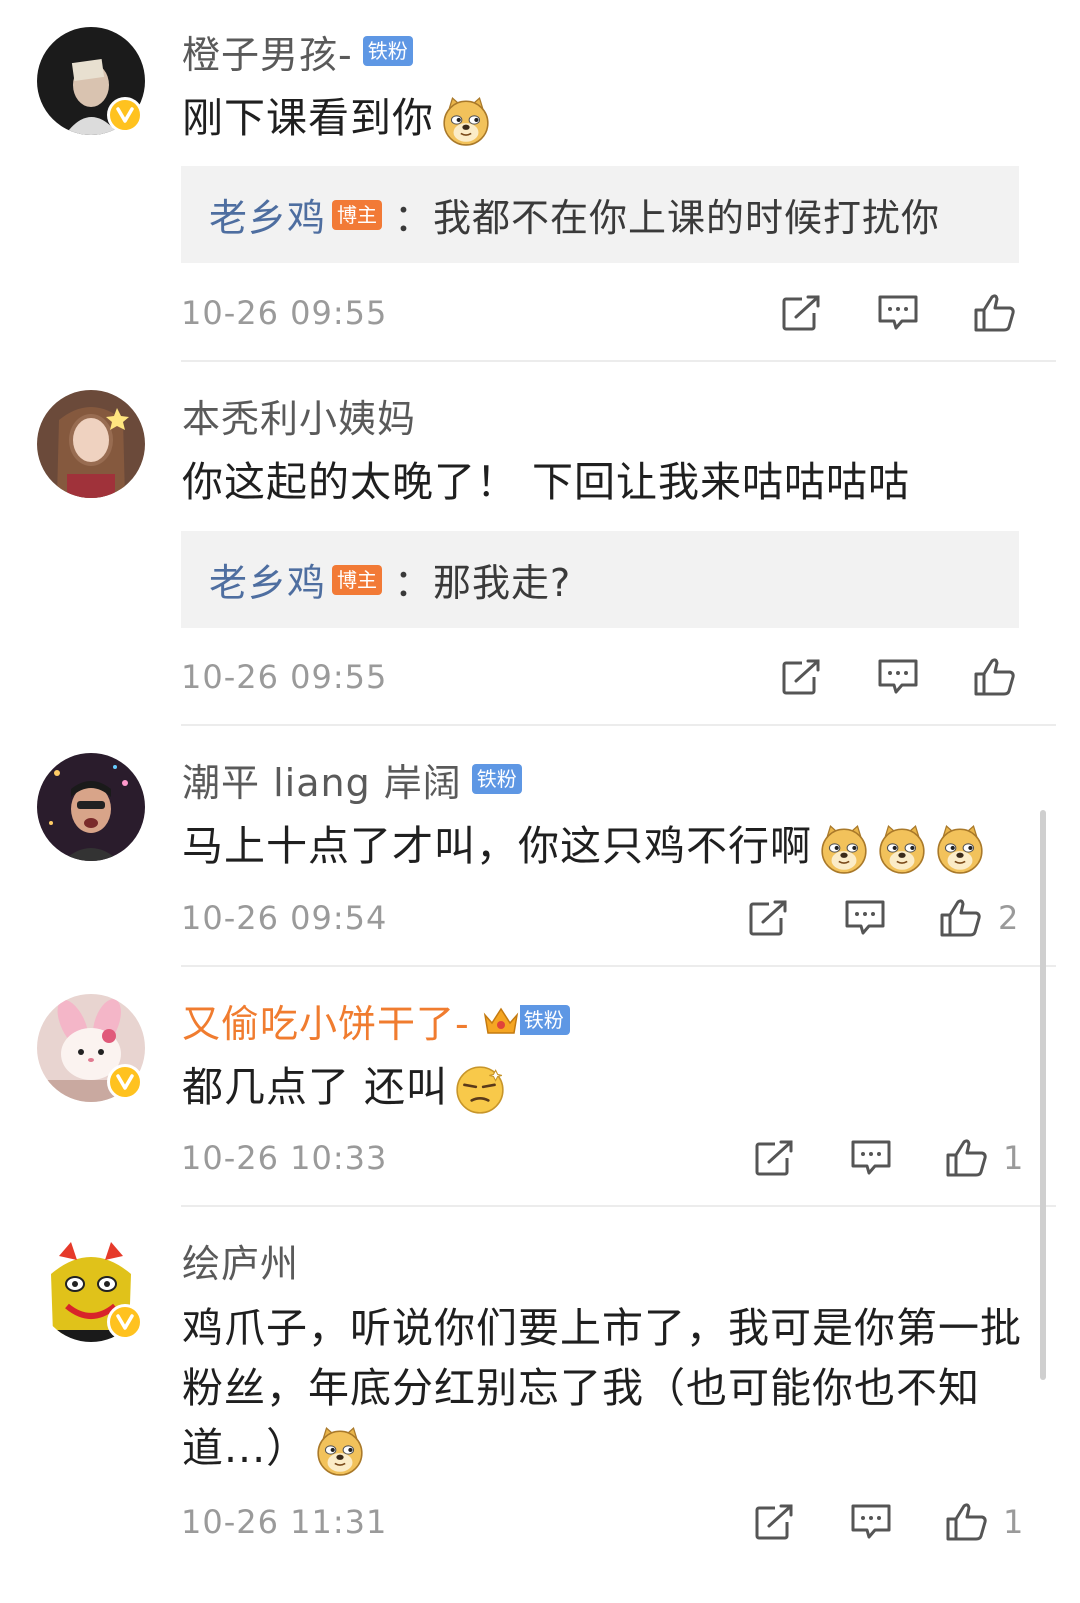 The image size is (1080, 1603). Describe the element at coordinates (602, 1087) in the screenshot. I see `comment-text: 都几点了 还叫` at that location.